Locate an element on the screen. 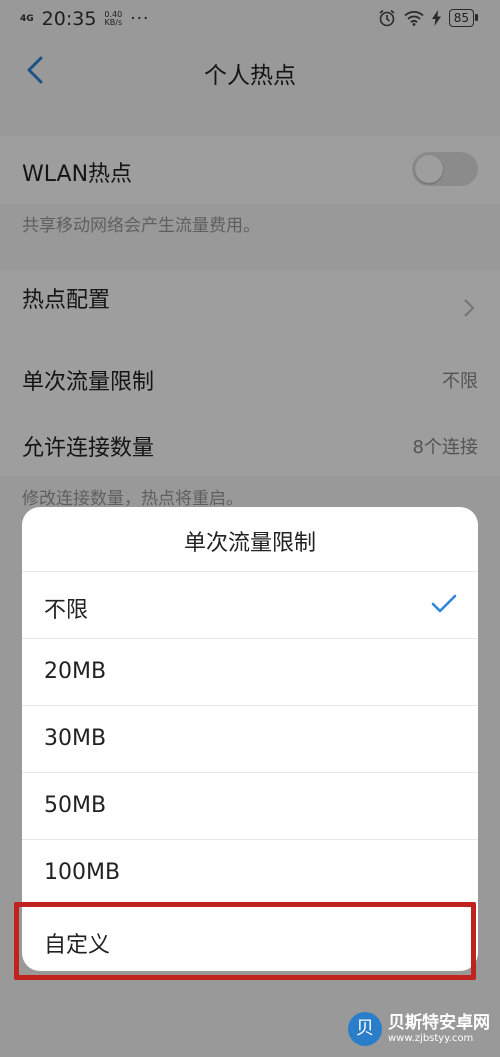  option-label: 50MB is located at coordinates (75, 805).